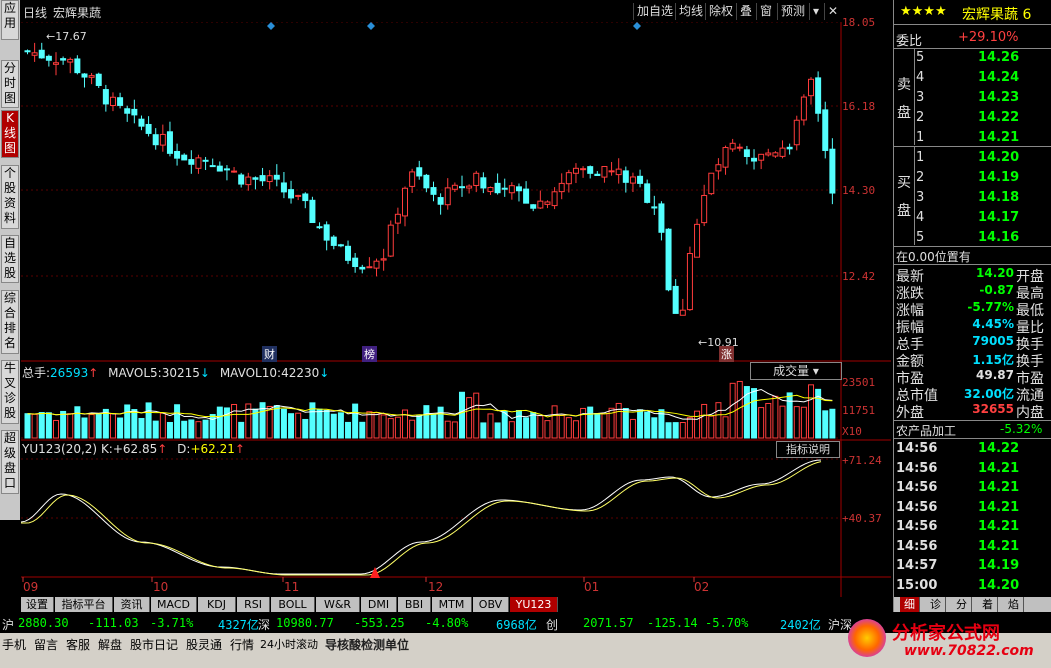 Image resolution: width=1051 pixels, height=668 pixels. I want to click on panel-tab-move: 着, so click(988, 604).